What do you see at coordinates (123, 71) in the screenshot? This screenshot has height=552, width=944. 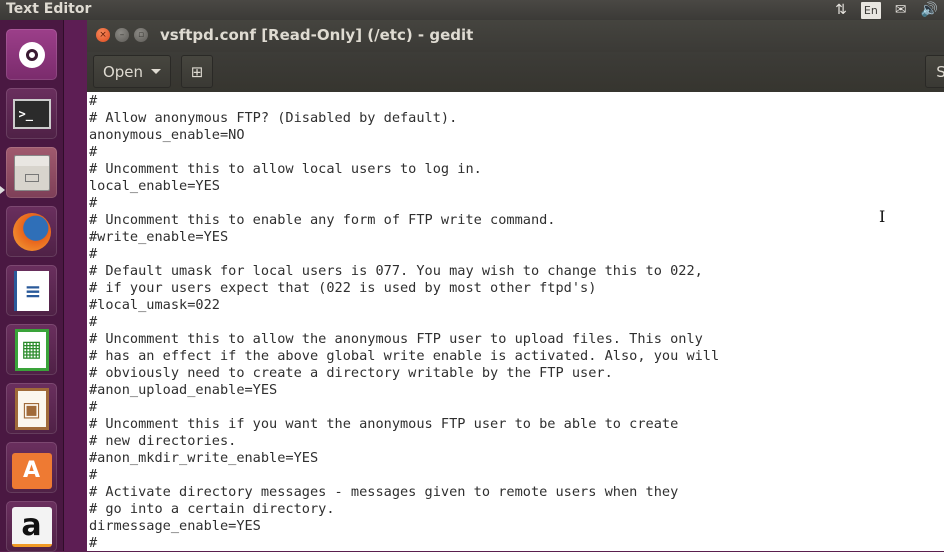 I see `open-label: Open` at bounding box center [123, 71].